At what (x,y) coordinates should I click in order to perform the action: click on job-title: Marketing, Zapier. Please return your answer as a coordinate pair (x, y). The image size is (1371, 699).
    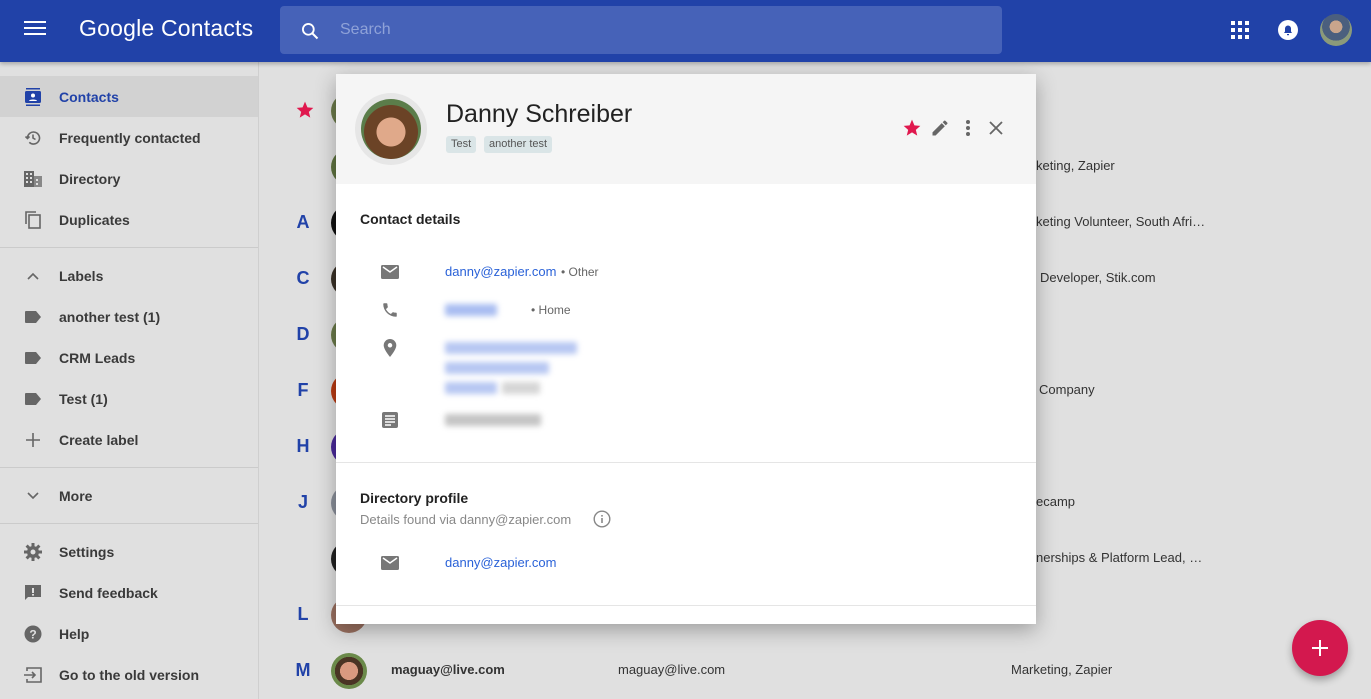
    Looking at the image, I should click on (1062, 669).